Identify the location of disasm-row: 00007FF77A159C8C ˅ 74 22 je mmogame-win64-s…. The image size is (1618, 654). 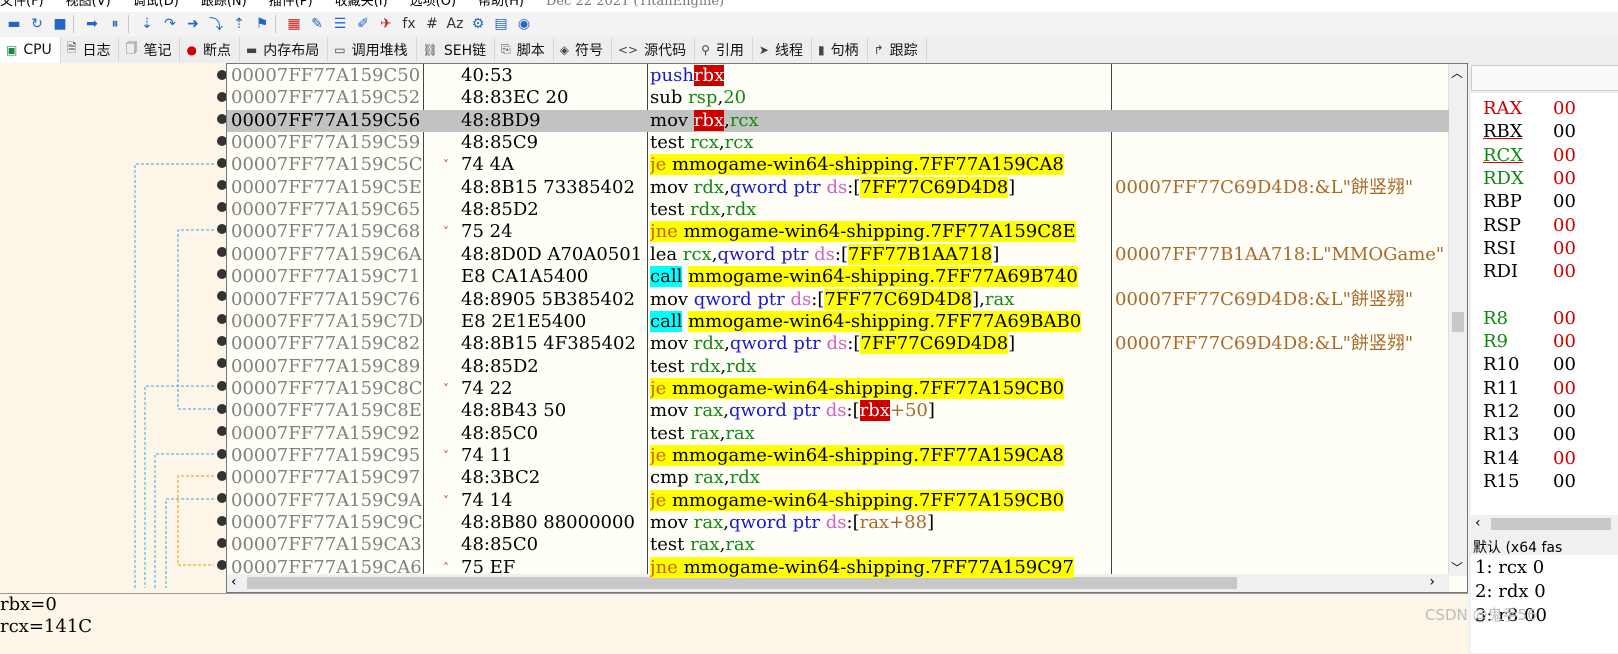
(838, 388).